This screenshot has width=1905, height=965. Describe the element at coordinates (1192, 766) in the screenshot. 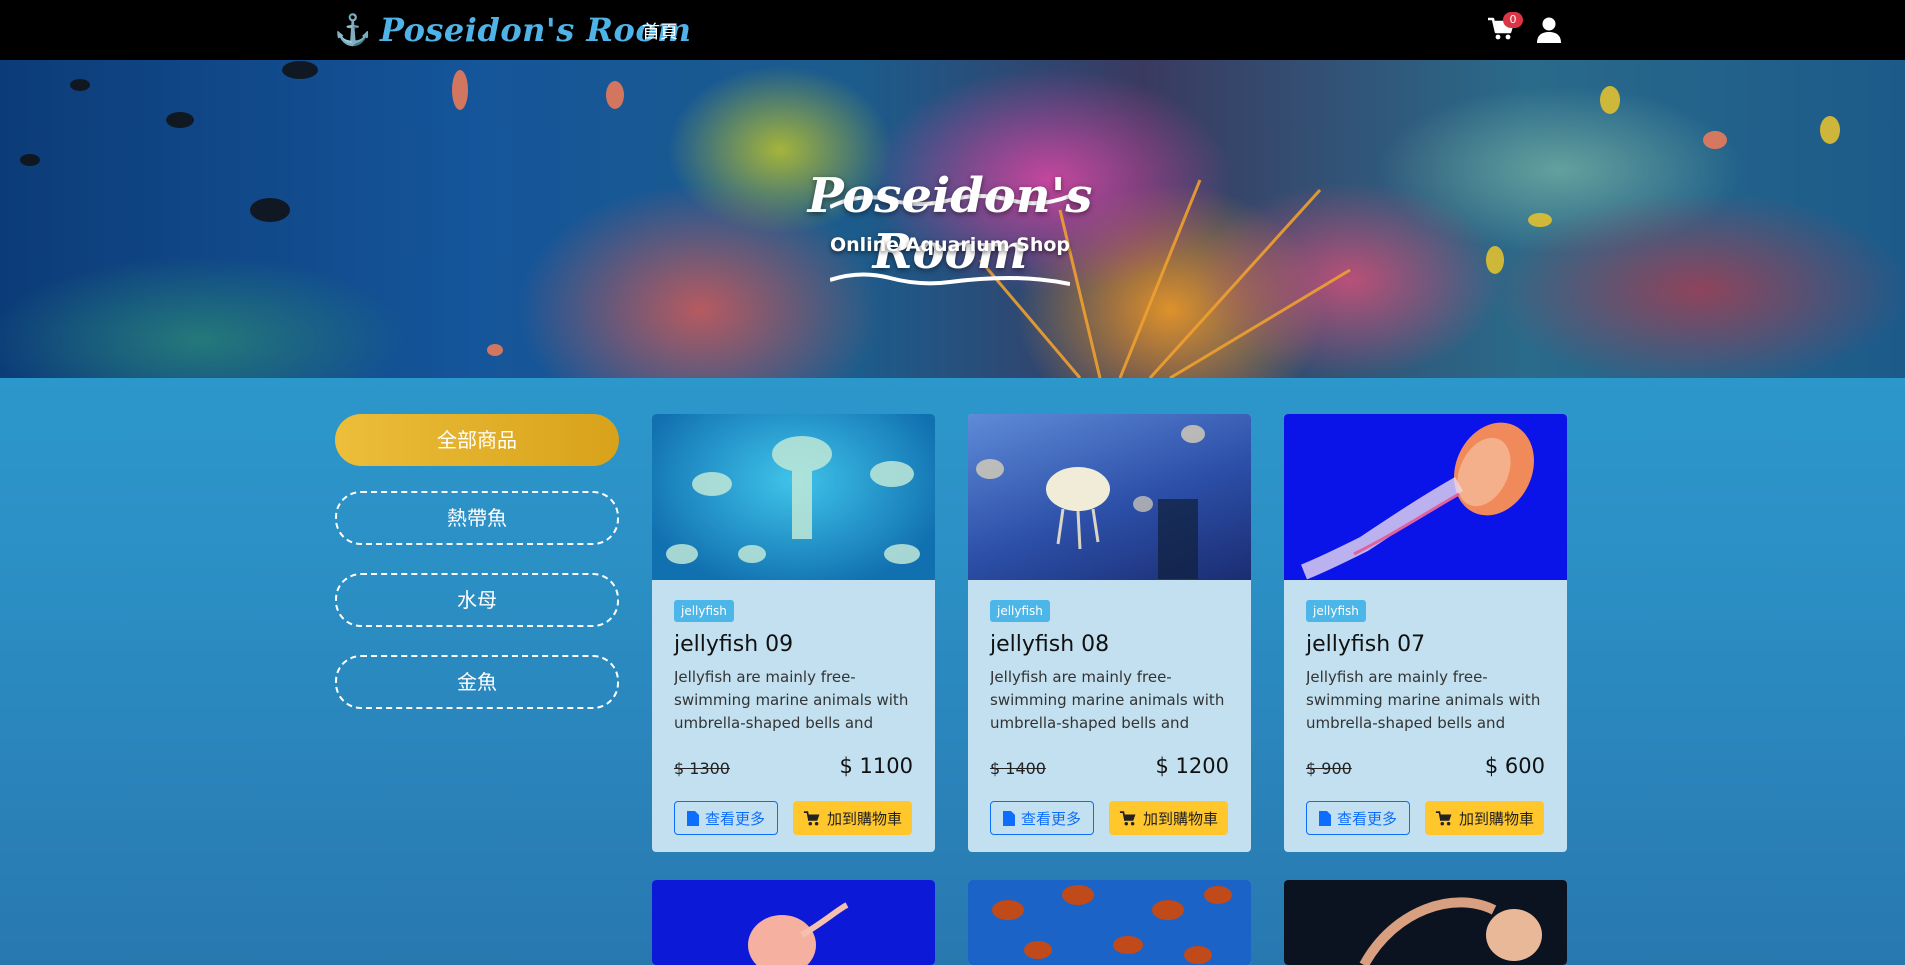

I see `sale-price: $ 1200` at that location.